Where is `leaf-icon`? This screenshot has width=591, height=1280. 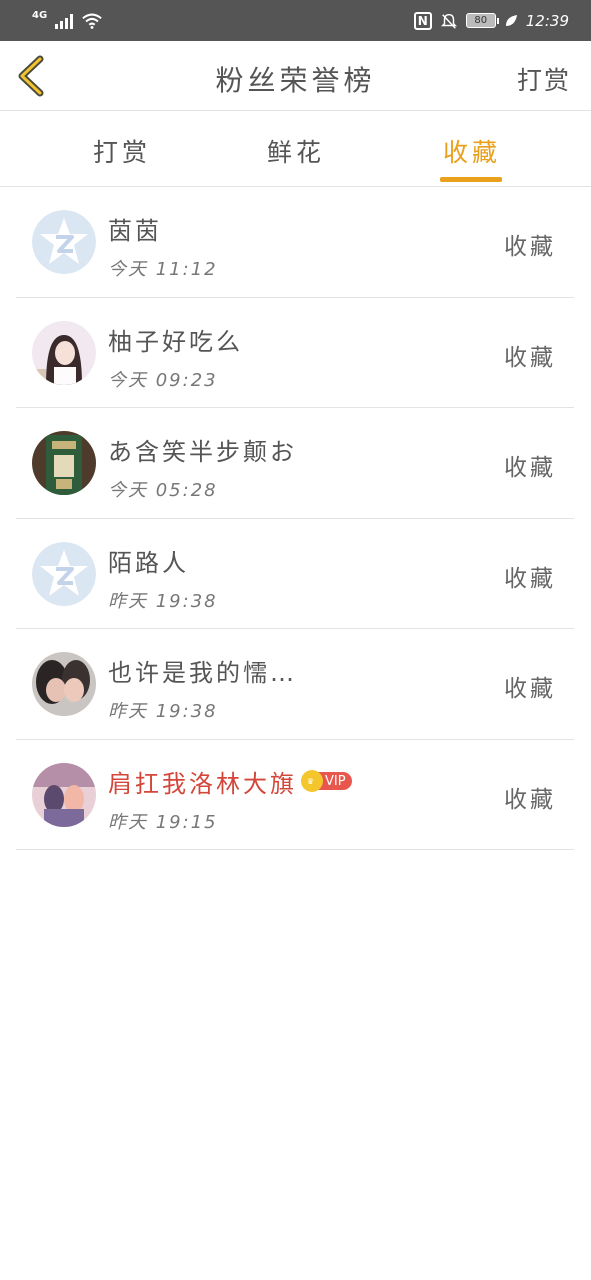 leaf-icon is located at coordinates (511, 20).